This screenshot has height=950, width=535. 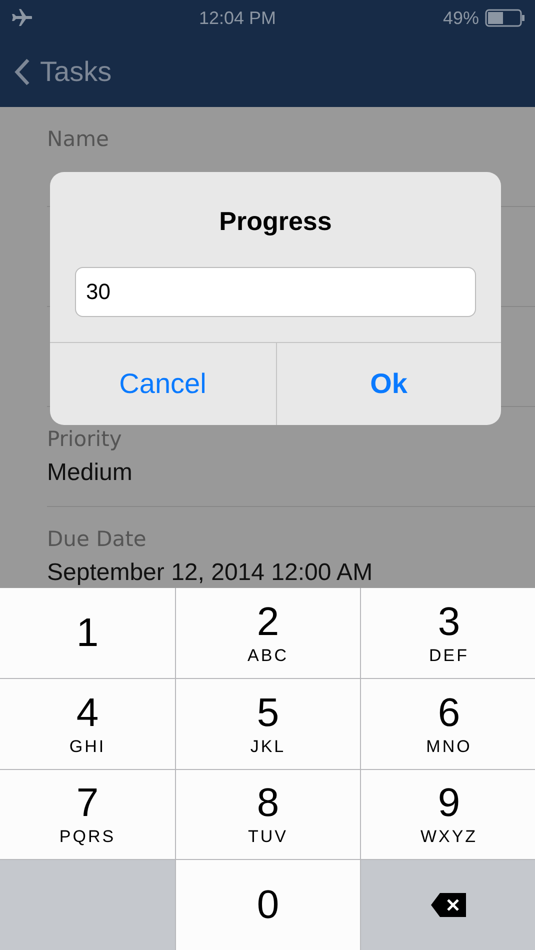 What do you see at coordinates (63, 72) in the screenshot?
I see `back-button: Tasks` at bounding box center [63, 72].